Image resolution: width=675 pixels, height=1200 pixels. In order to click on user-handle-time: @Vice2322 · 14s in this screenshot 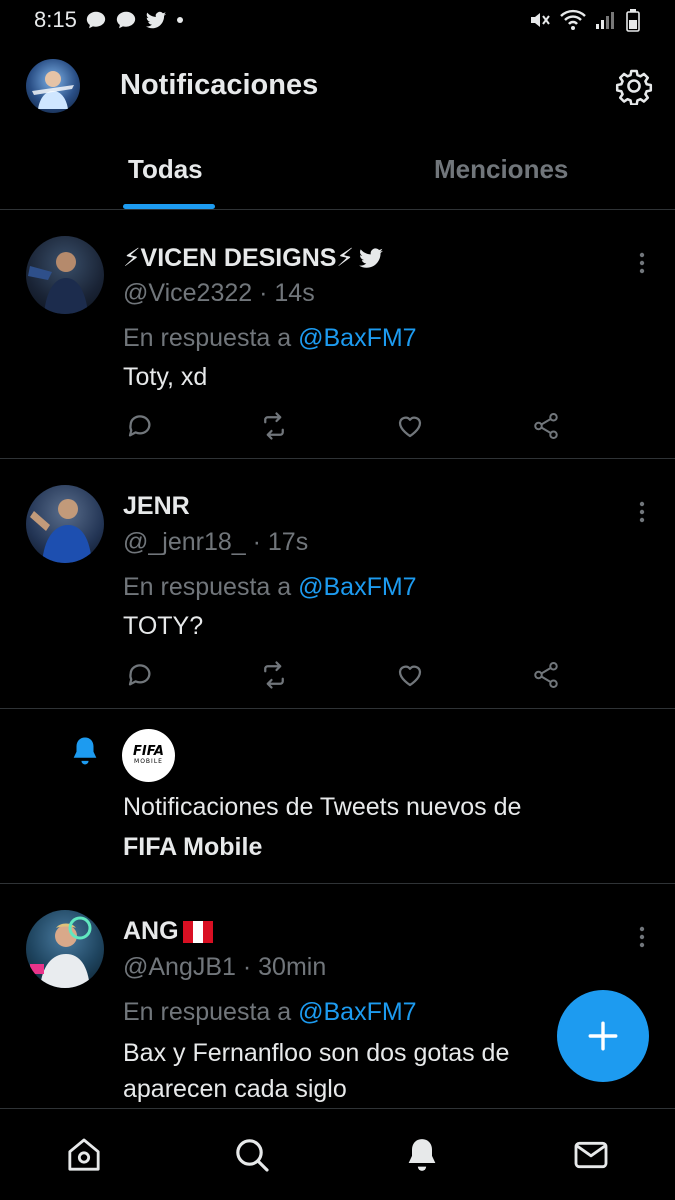, I will do `click(219, 293)`.